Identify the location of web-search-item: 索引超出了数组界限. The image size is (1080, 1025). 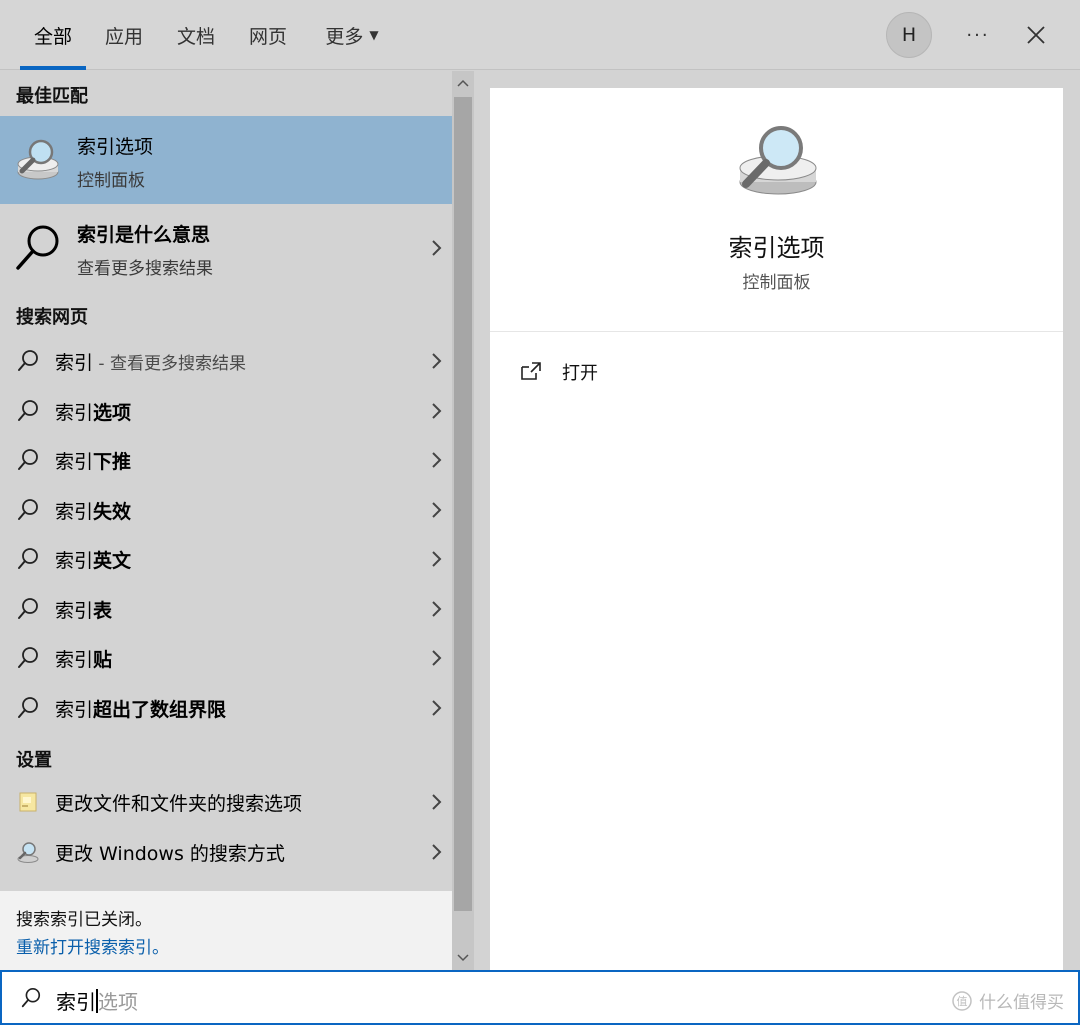
(226, 708).